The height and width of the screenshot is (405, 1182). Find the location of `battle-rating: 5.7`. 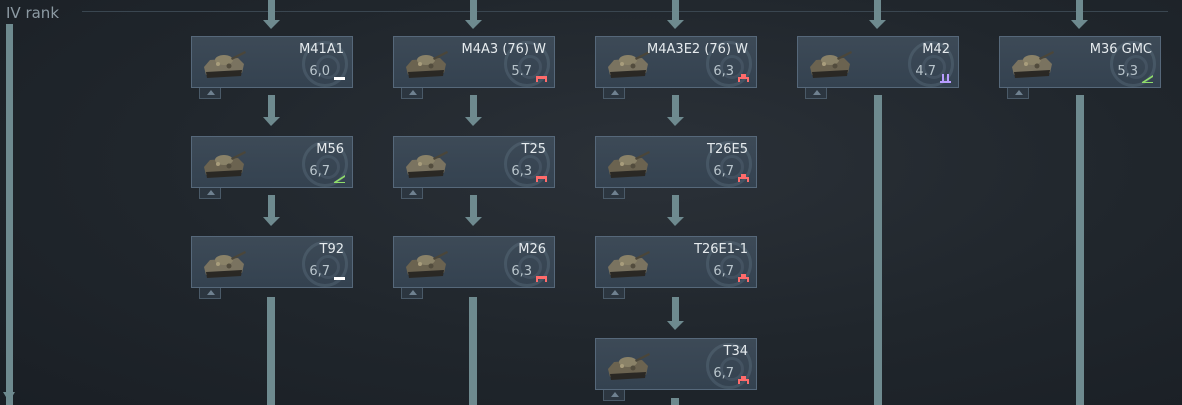

battle-rating: 5.7 is located at coordinates (521, 71).